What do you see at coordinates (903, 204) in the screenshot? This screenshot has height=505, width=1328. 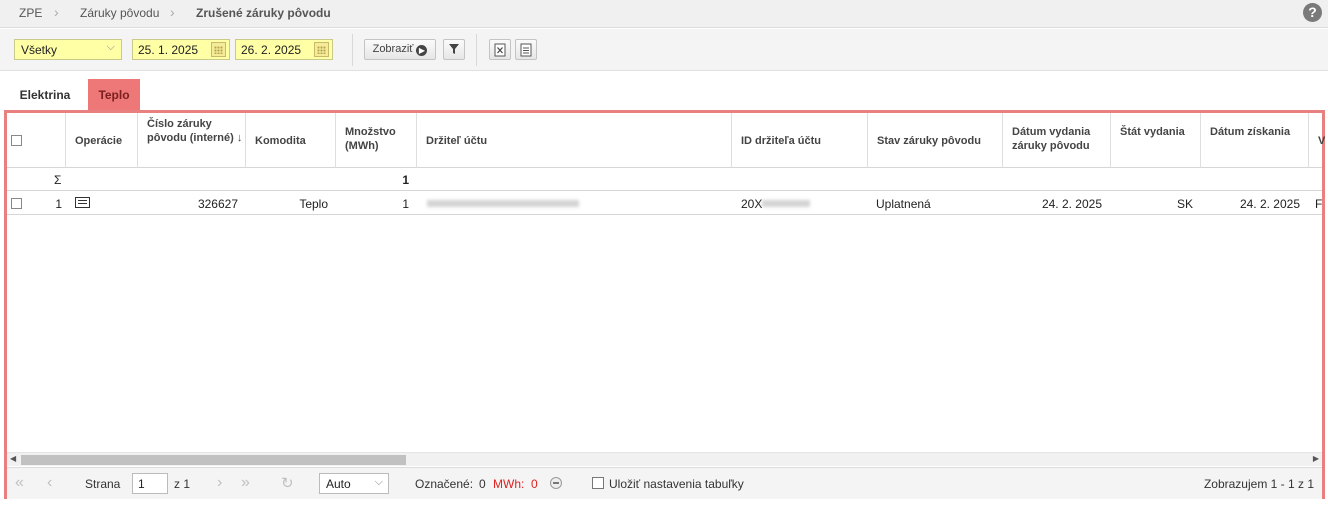 I see `row-status: Uplatnená` at bounding box center [903, 204].